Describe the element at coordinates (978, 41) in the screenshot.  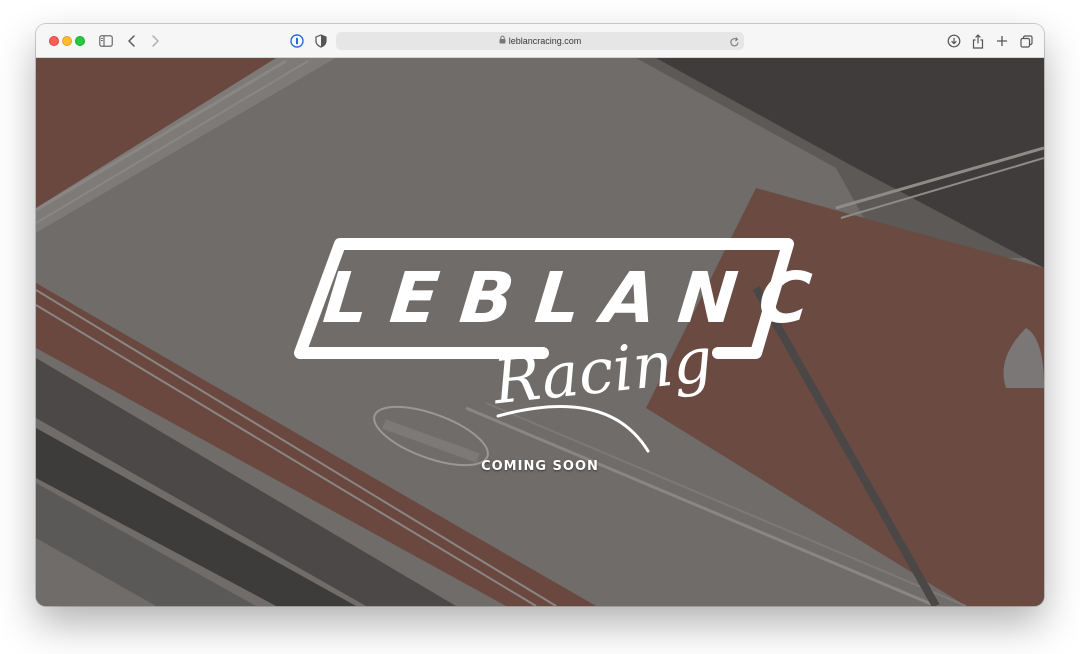
I see `share-icon` at that location.